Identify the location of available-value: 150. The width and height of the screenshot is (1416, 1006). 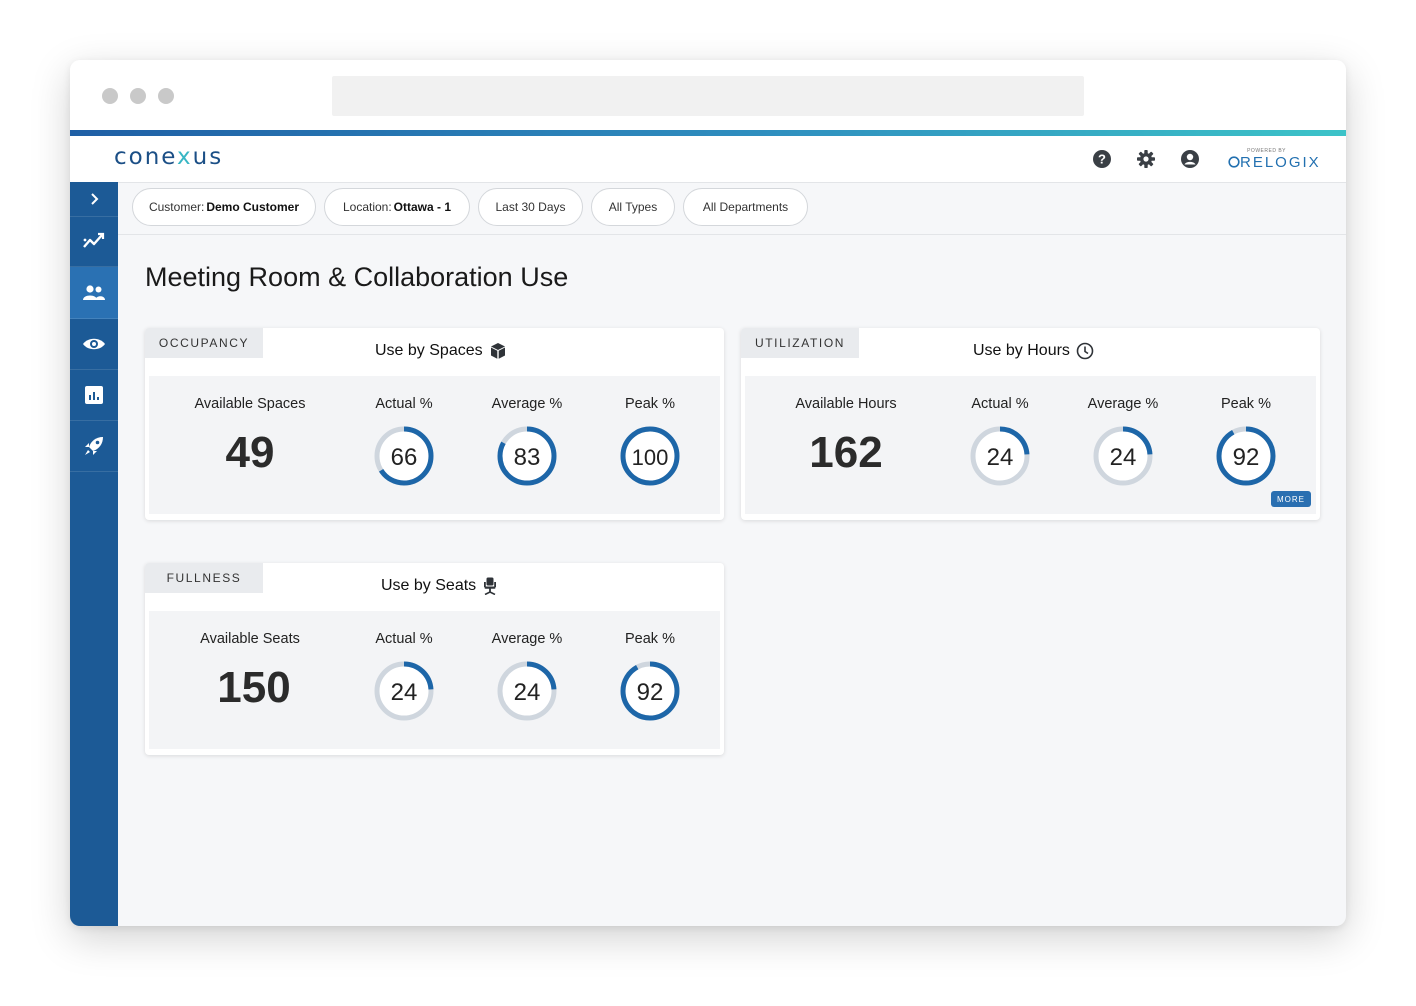
(254, 687).